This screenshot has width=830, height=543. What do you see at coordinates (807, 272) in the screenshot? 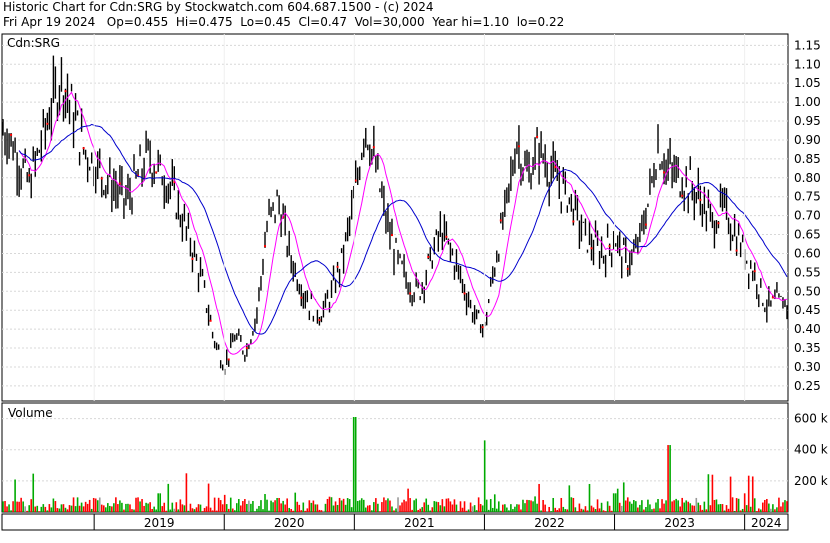
I see `price-tick-label: 0.55` at bounding box center [807, 272].